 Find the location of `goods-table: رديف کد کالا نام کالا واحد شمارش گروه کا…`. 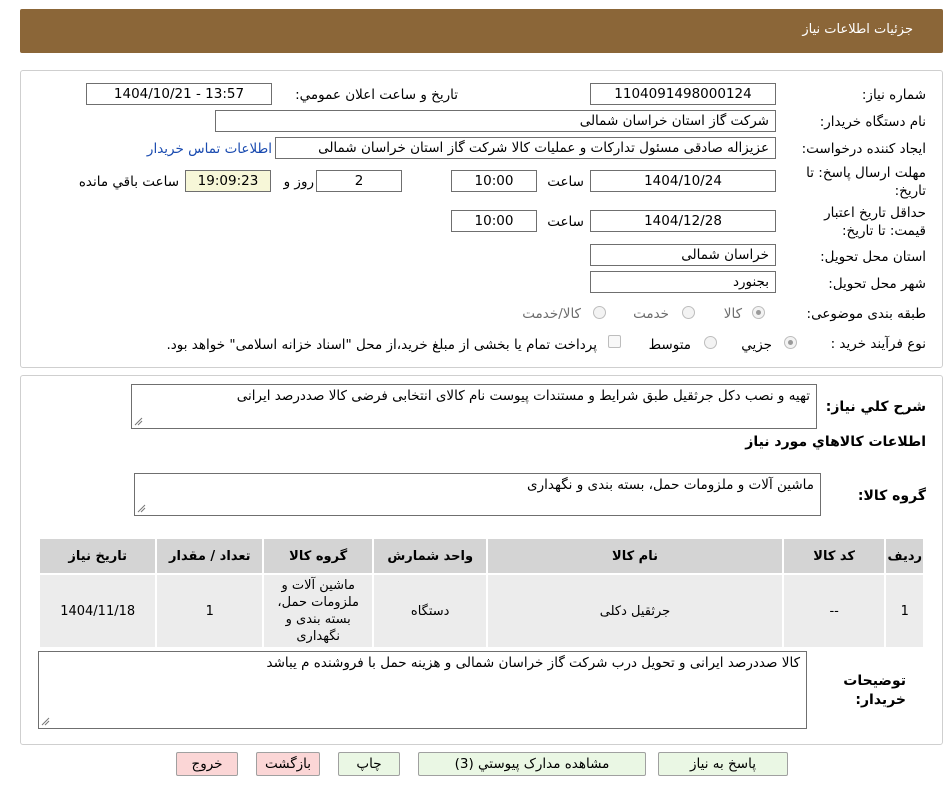

goods-table: رديف کد کالا نام کالا واحد شمارش گروه کا… is located at coordinates (481, 593).